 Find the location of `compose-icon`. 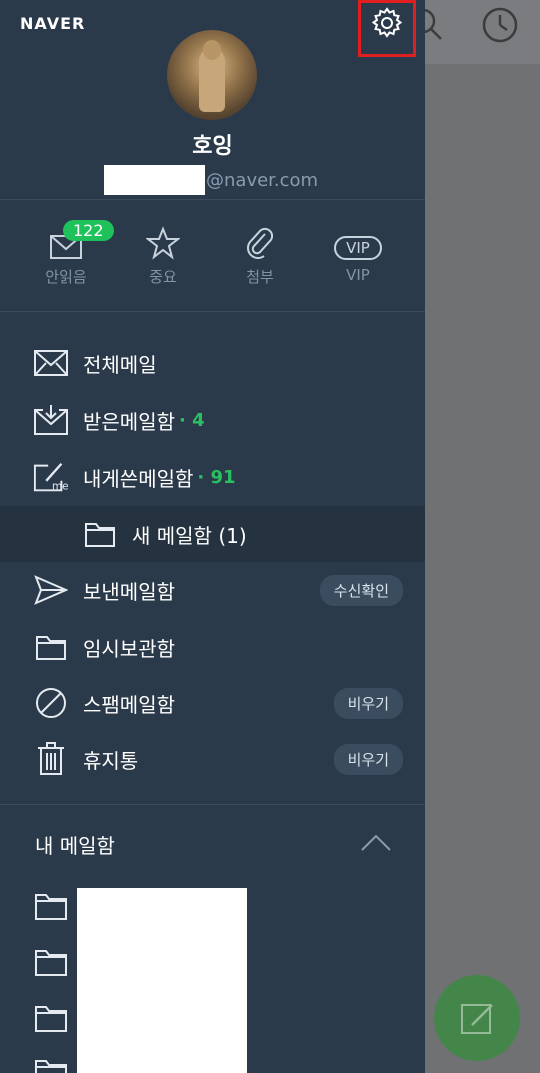

compose-icon is located at coordinates (477, 1019).